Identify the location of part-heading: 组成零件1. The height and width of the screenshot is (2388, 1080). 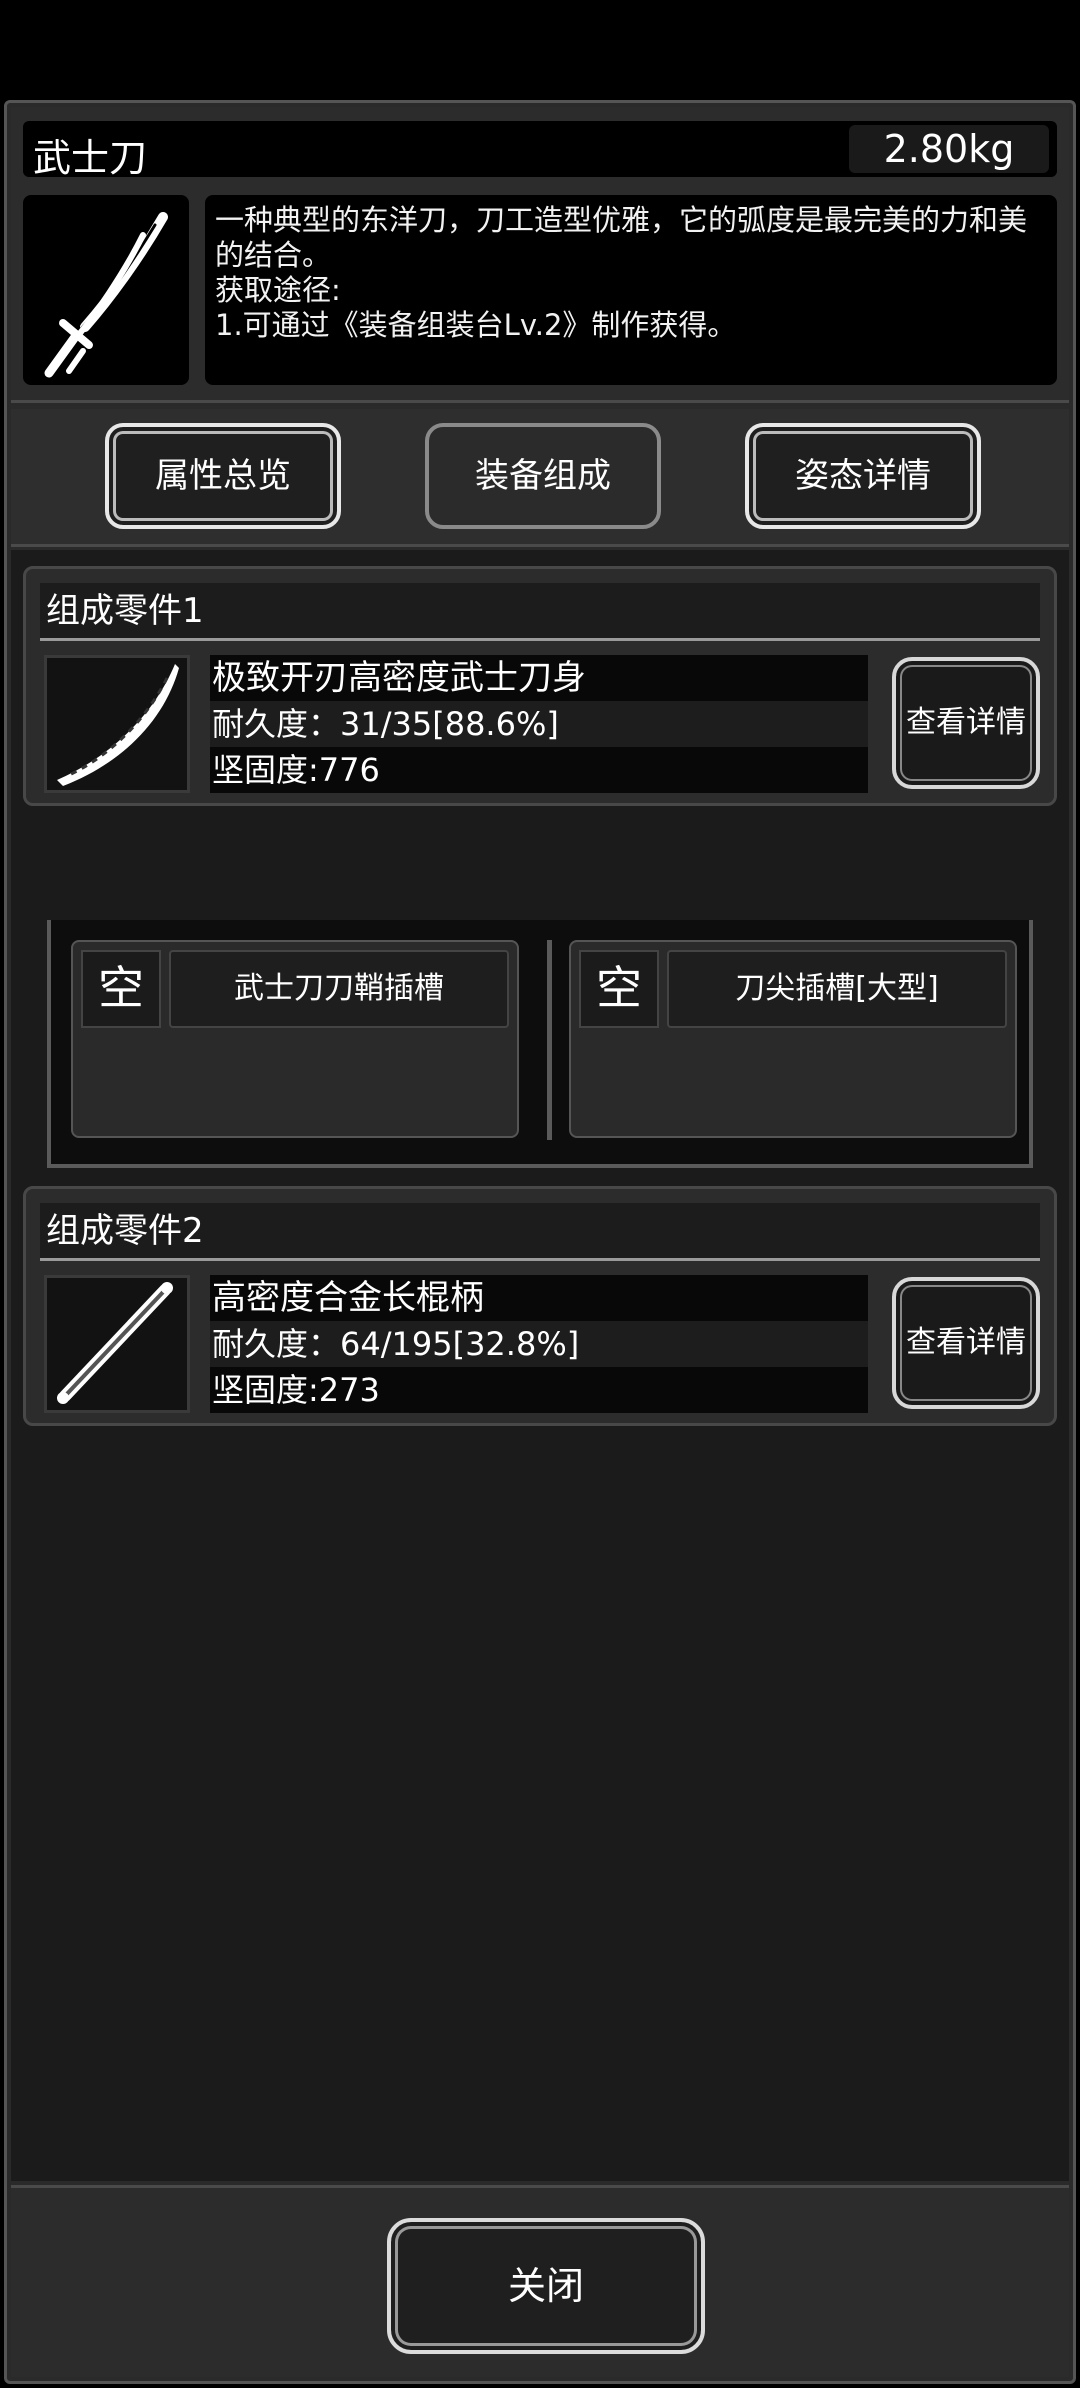
(540, 612).